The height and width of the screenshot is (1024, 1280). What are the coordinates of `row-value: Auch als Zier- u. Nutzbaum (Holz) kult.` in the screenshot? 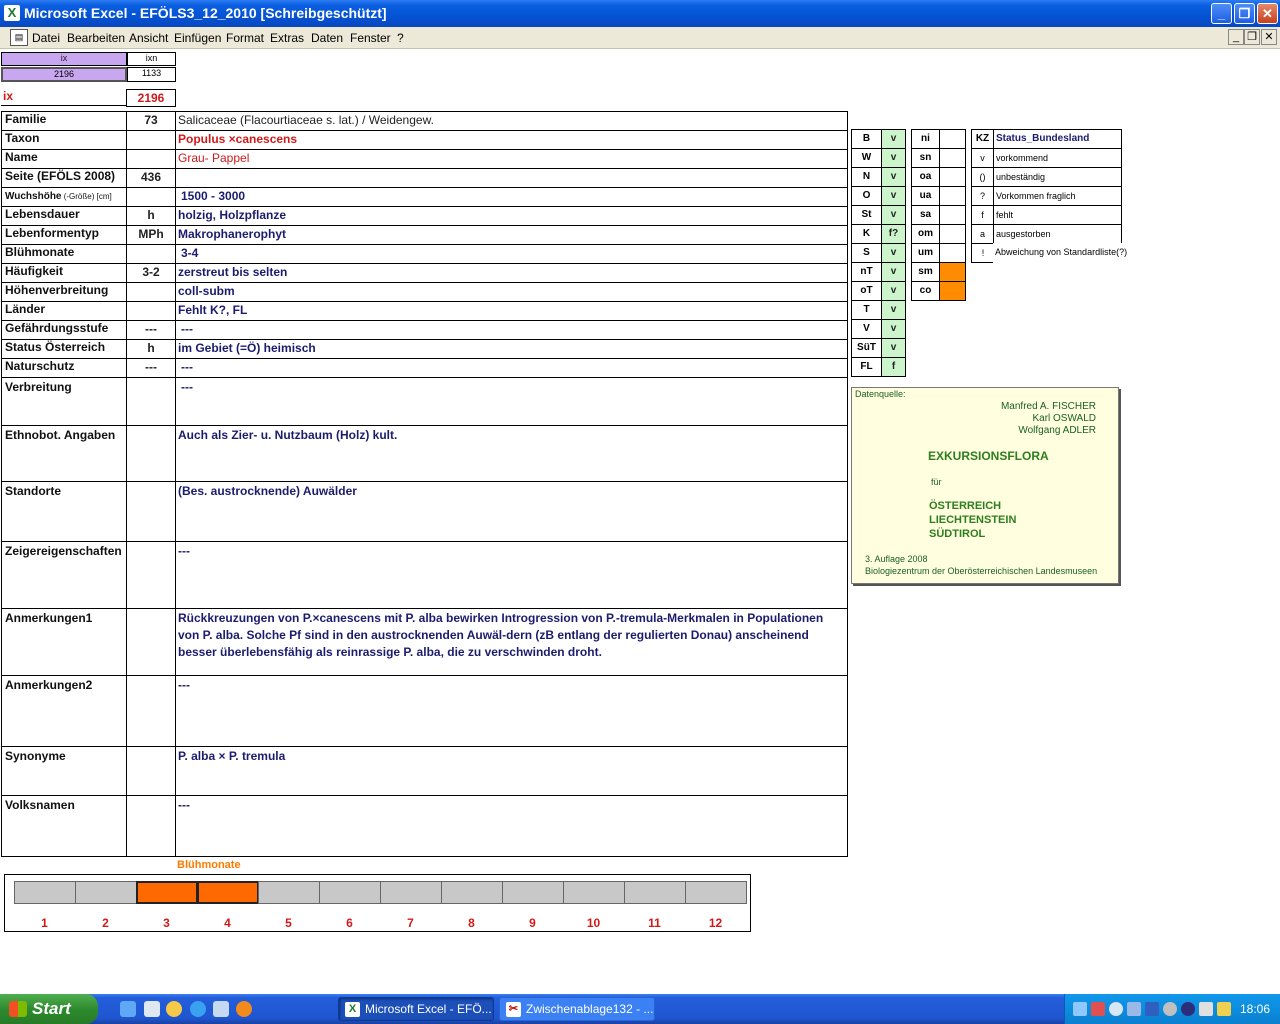 It's located at (511, 453).